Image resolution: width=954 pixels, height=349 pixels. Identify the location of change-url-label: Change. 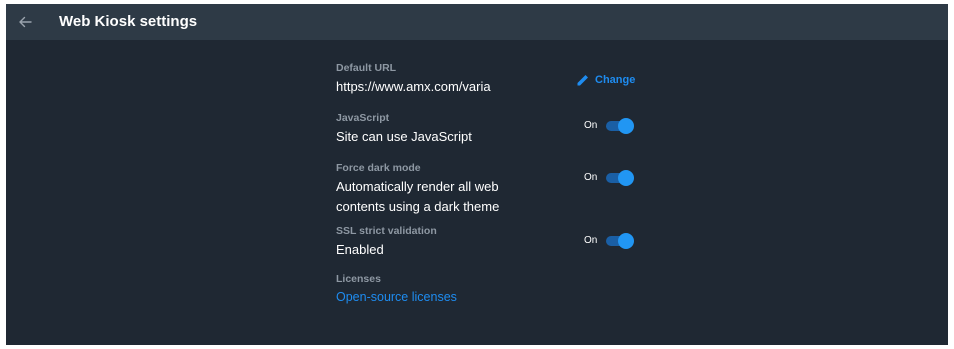
(615, 80).